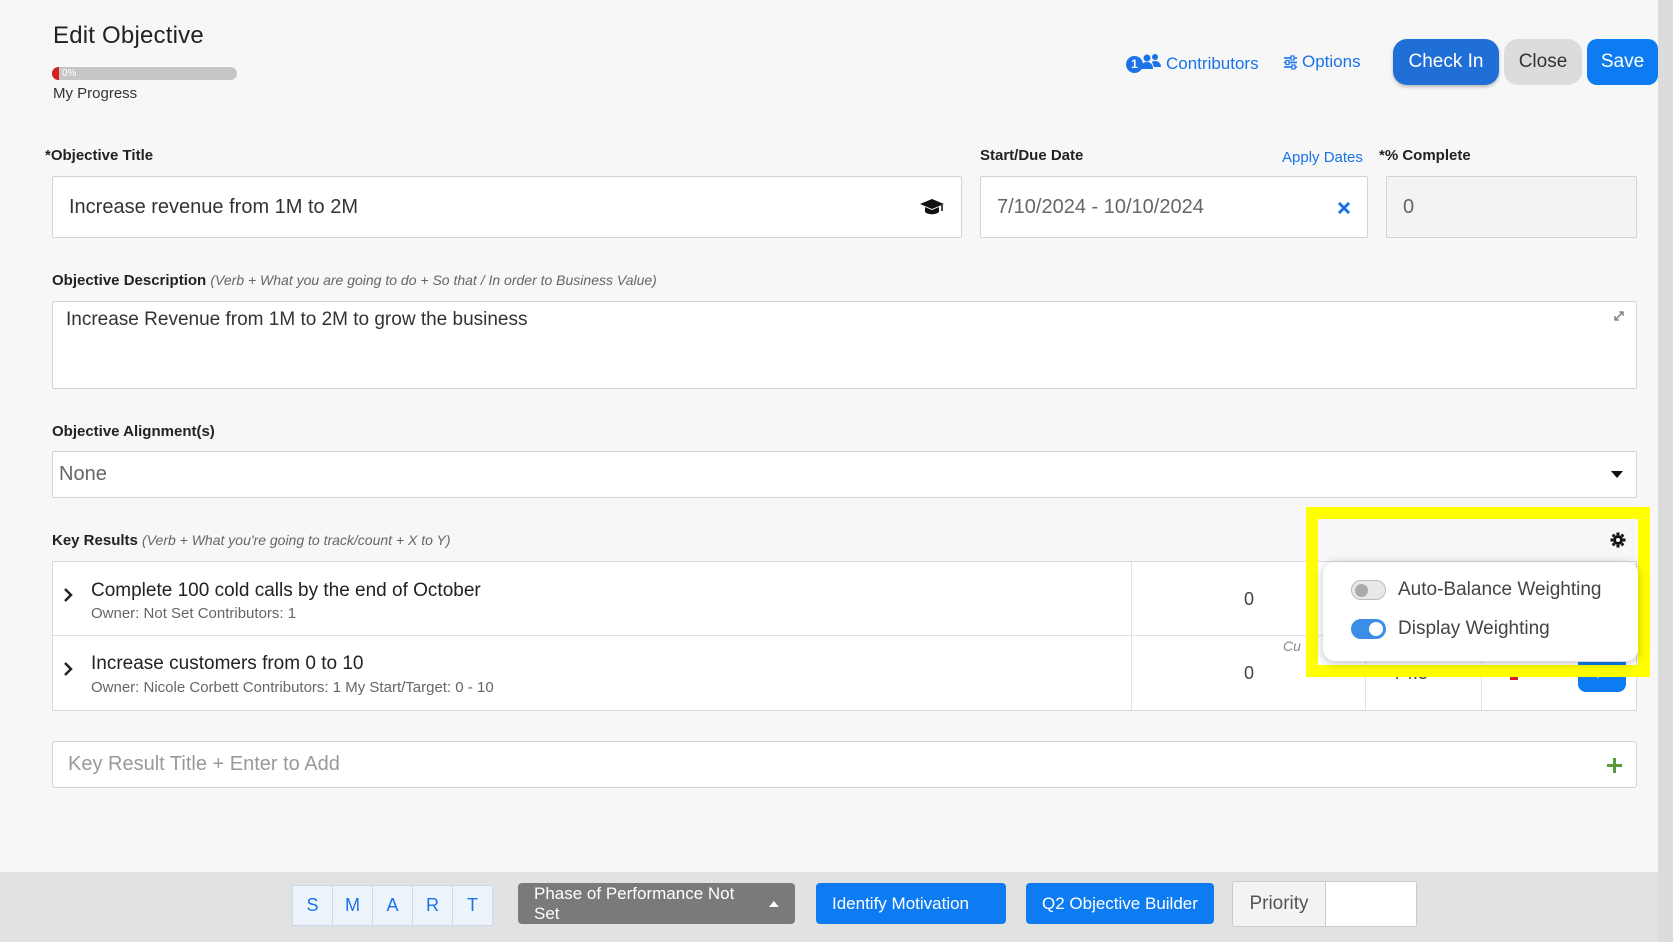 The image size is (1673, 942). I want to click on smart-a-button: A, so click(392, 905).